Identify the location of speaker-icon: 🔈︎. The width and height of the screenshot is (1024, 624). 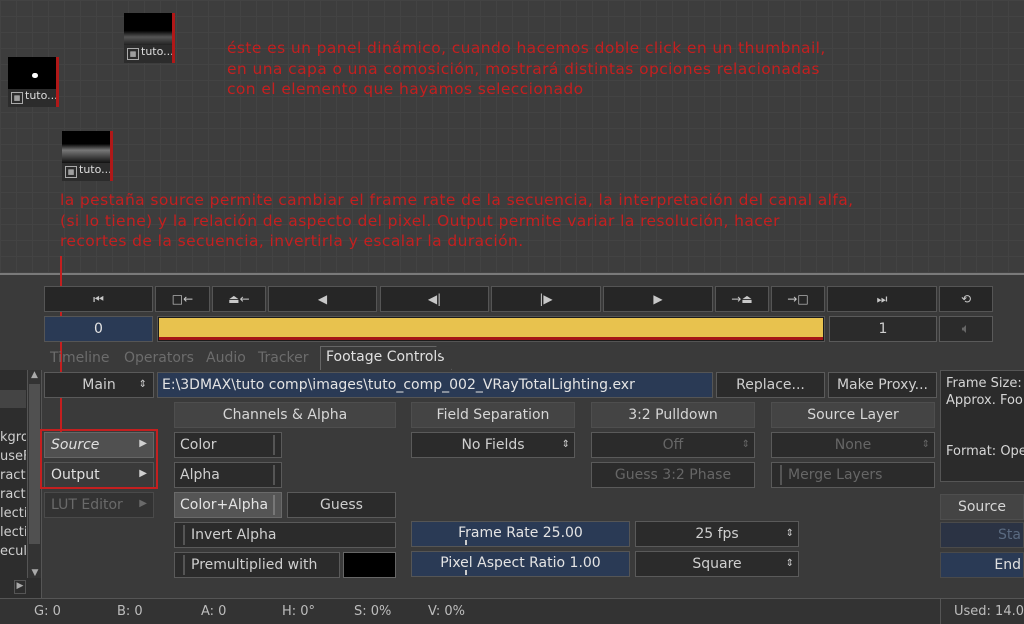
(966, 329).